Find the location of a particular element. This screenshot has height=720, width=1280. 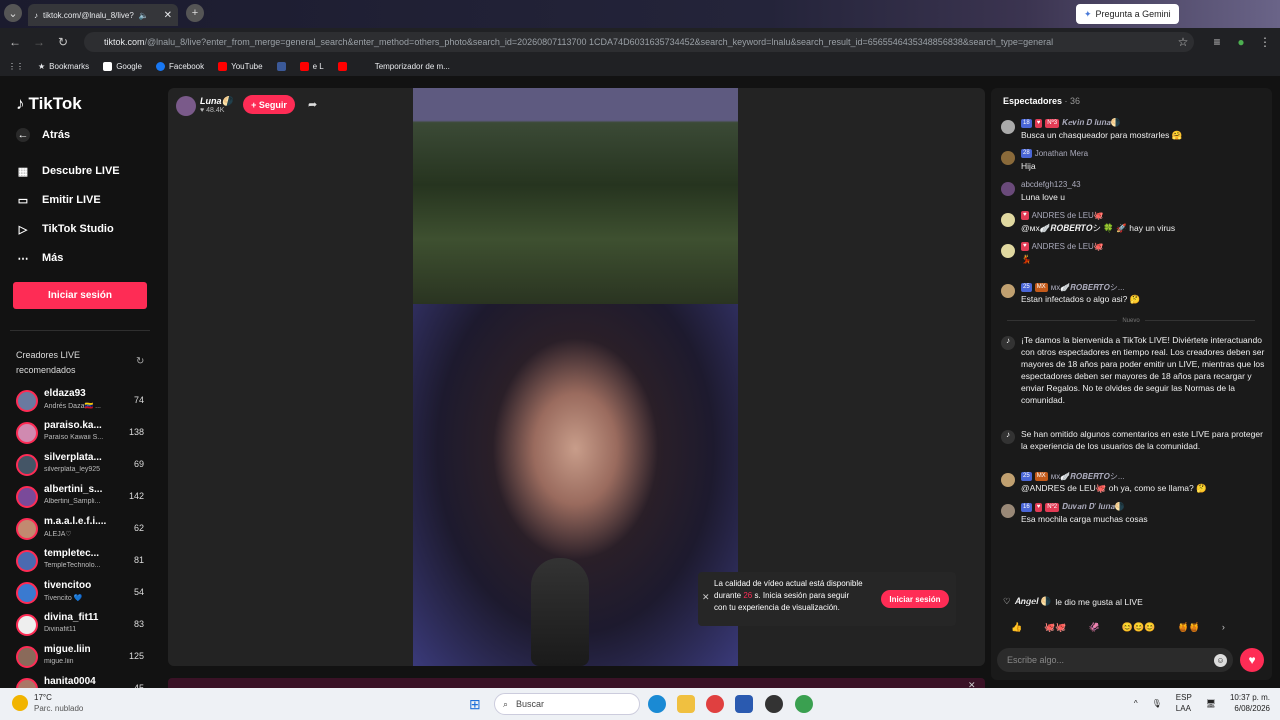

url-host: tiktok.com is located at coordinates (124, 42).